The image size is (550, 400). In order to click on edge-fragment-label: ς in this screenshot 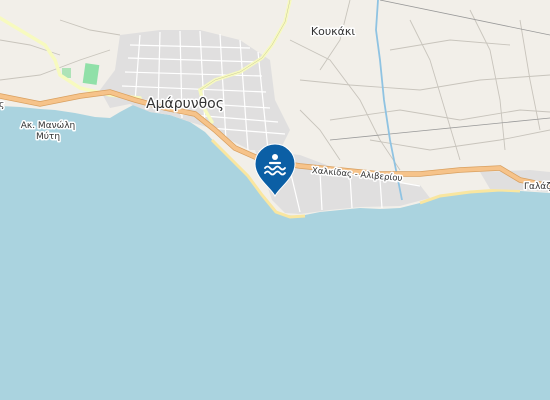, I will do `click(2, 105)`.